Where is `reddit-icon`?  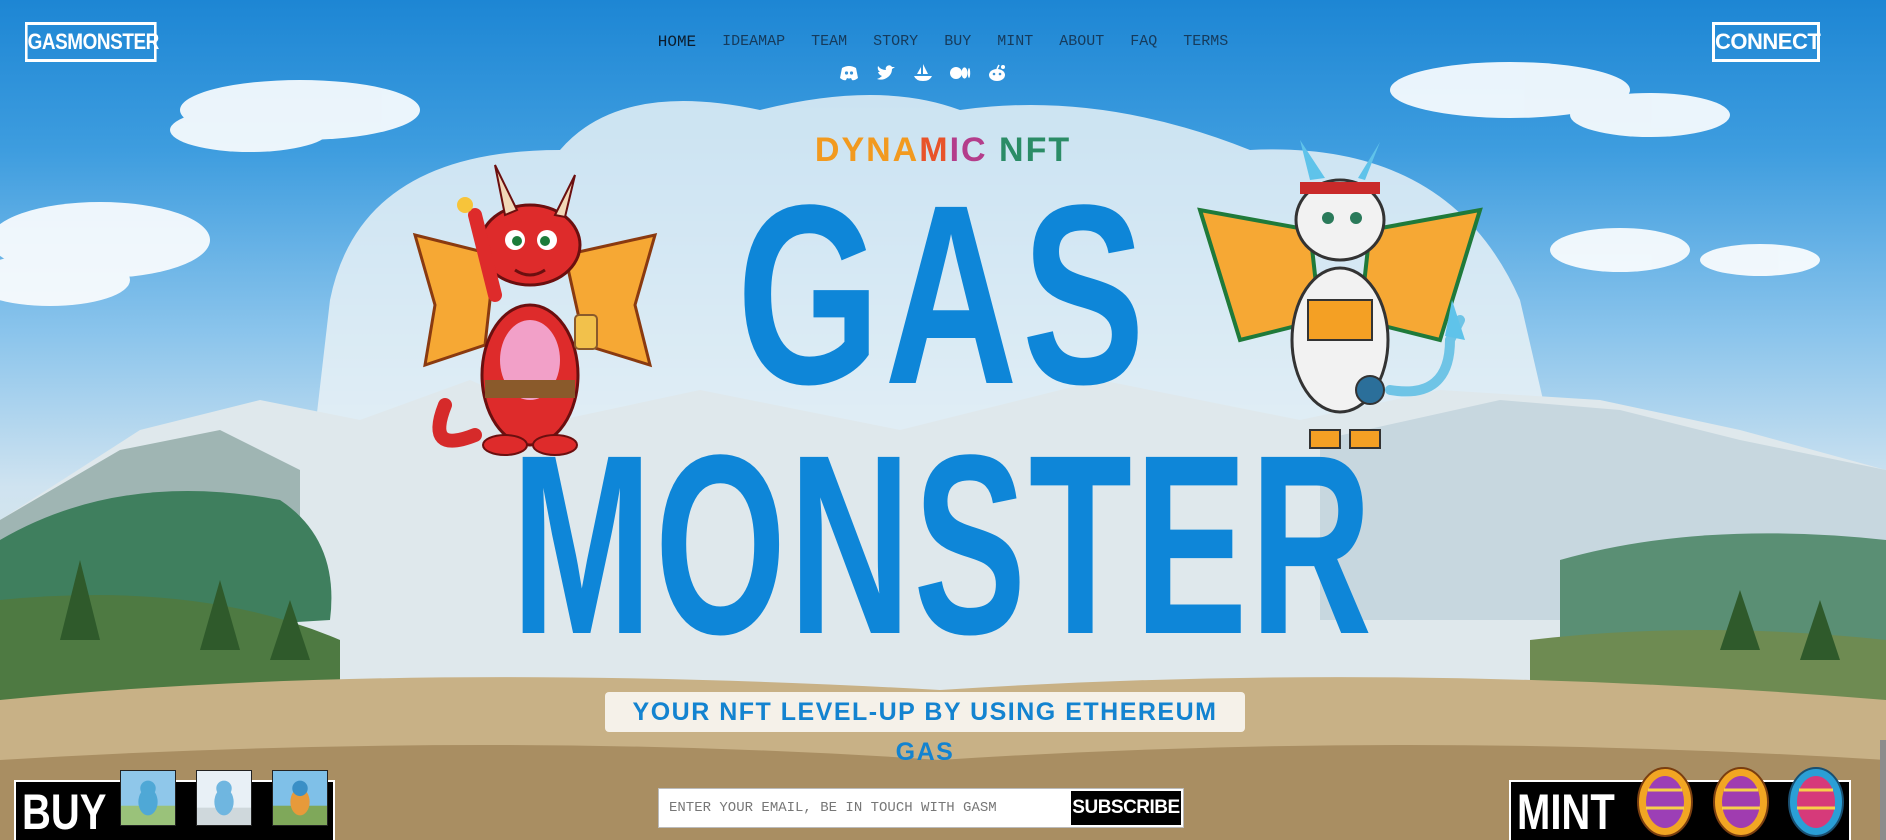 reddit-icon is located at coordinates (997, 73).